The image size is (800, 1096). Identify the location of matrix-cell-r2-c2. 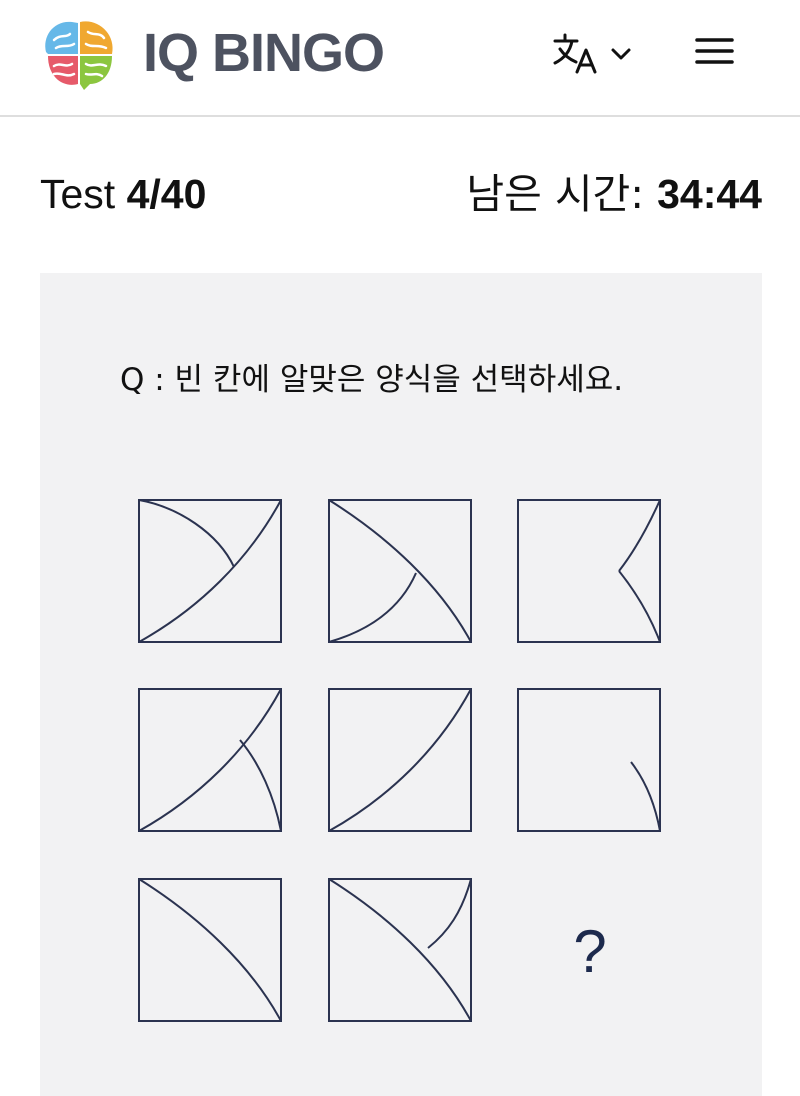
(401, 761).